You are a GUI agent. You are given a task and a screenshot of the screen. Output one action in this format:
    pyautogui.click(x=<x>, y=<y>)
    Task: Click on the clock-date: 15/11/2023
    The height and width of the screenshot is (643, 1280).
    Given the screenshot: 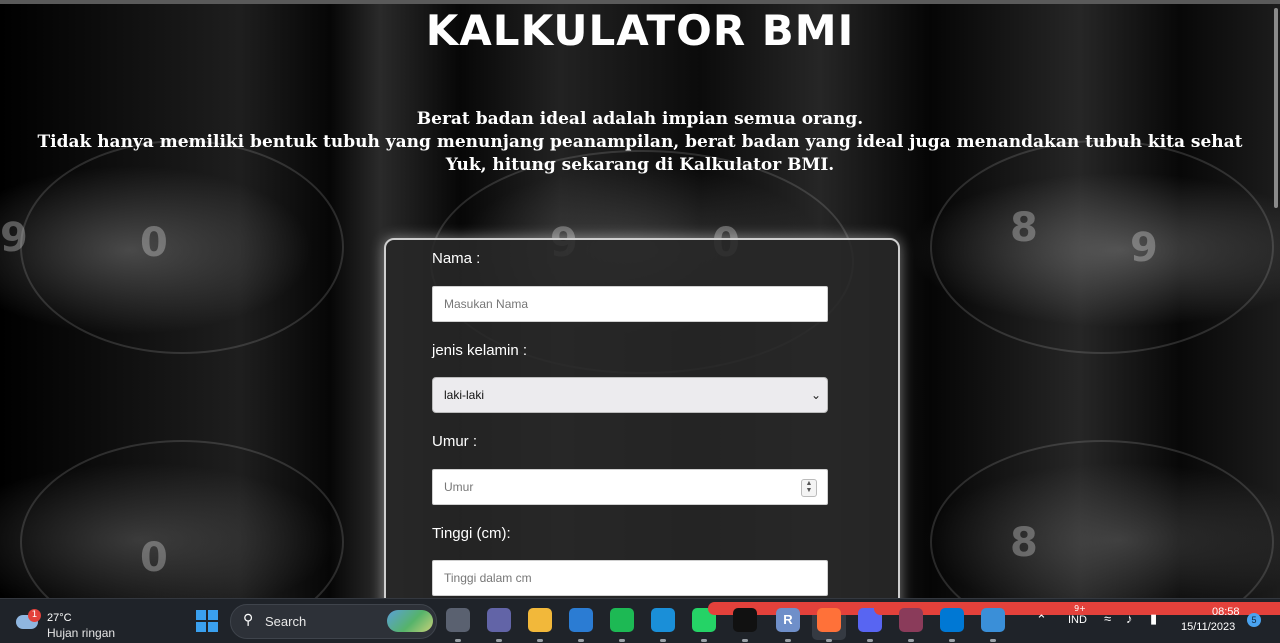 What is the action you would take?
    pyautogui.click(x=1208, y=627)
    